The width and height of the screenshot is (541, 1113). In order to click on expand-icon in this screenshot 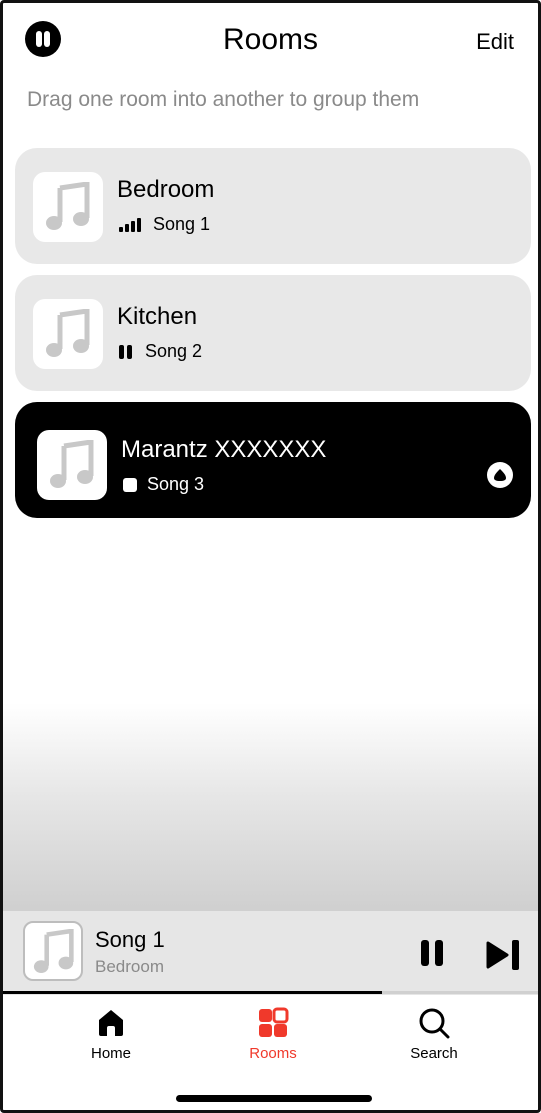, I will do `click(500, 475)`.